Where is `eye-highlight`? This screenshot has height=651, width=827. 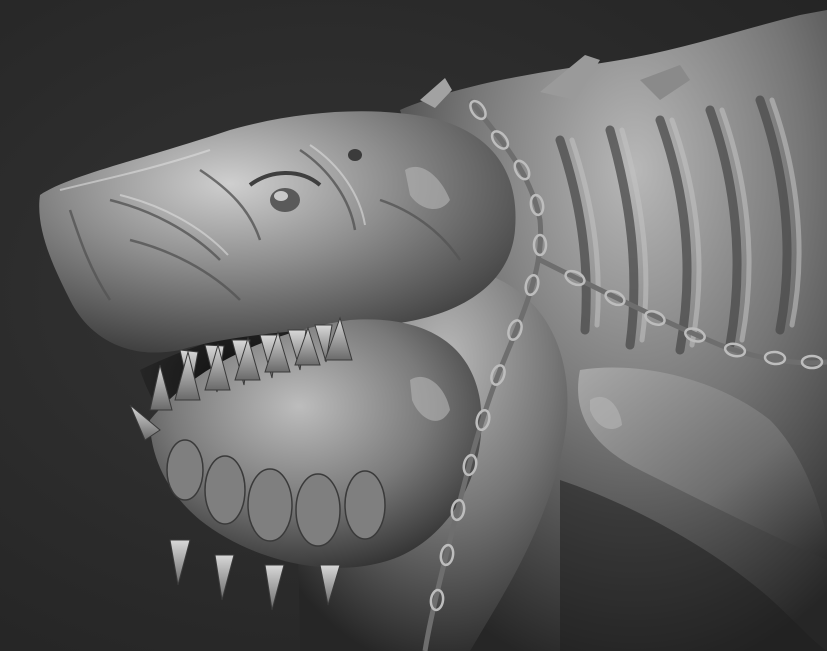
eye-highlight is located at coordinates (281, 196).